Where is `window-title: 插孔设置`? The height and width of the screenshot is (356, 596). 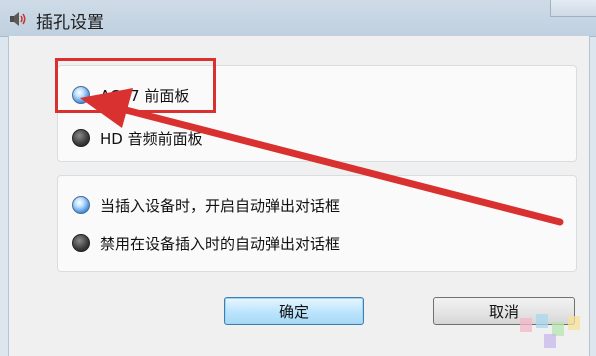 window-title: 插孔设置 is located at coordinates (70, 23).